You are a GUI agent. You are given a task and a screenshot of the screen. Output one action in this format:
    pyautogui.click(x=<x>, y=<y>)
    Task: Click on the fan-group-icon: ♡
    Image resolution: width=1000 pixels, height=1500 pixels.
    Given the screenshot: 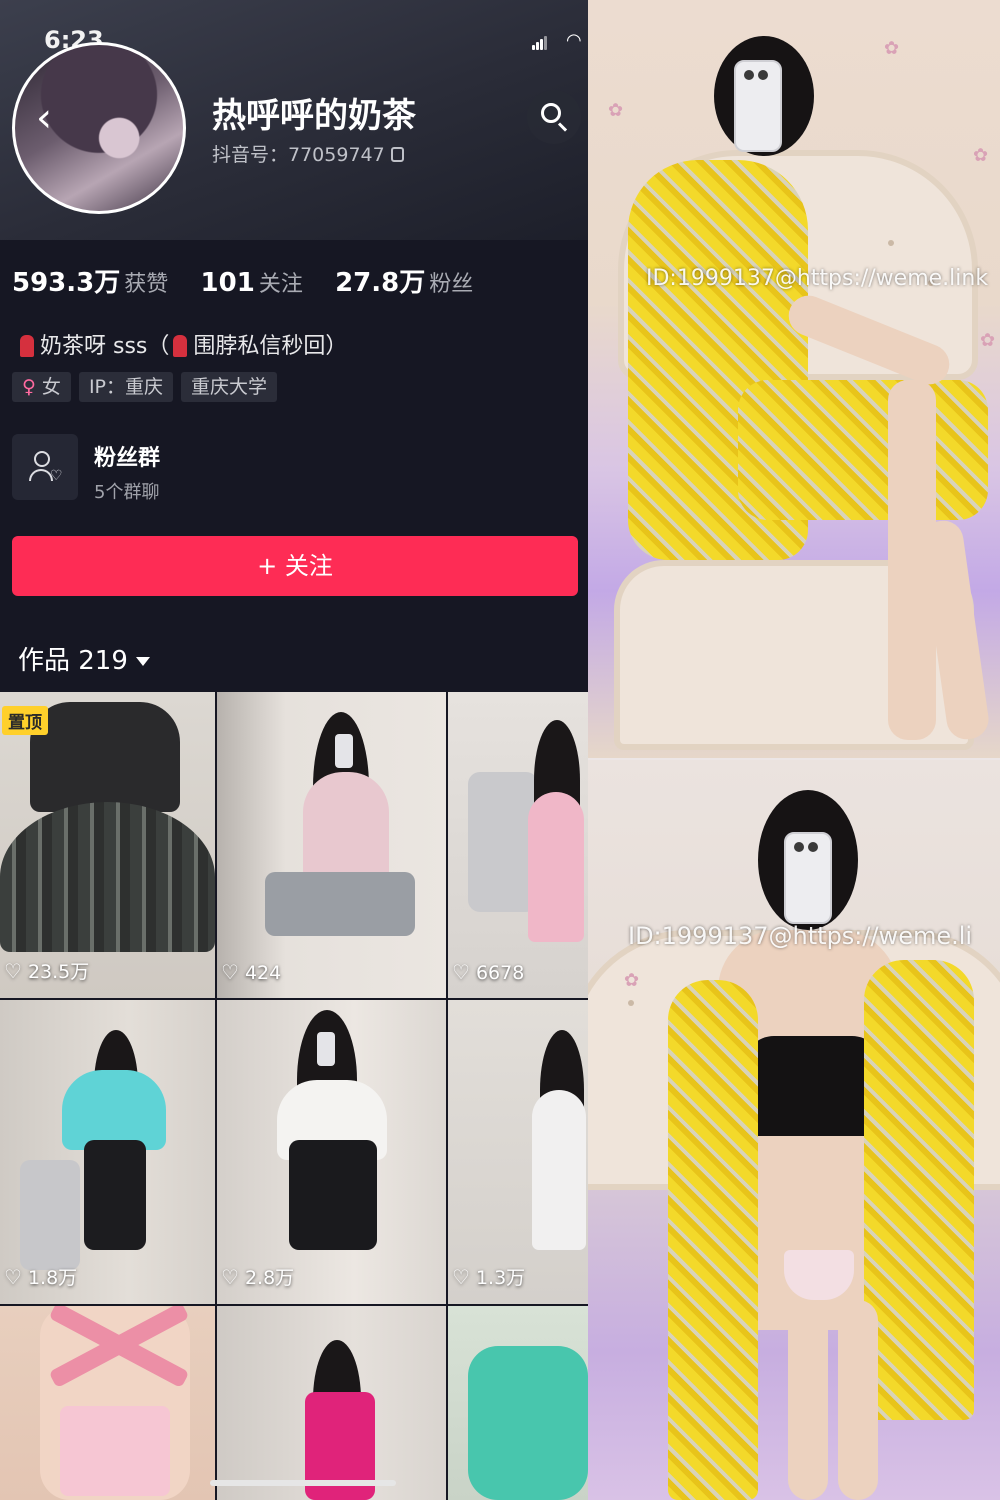 What is the action you would take?
    pyautogui.click(x=45, y=467)
    